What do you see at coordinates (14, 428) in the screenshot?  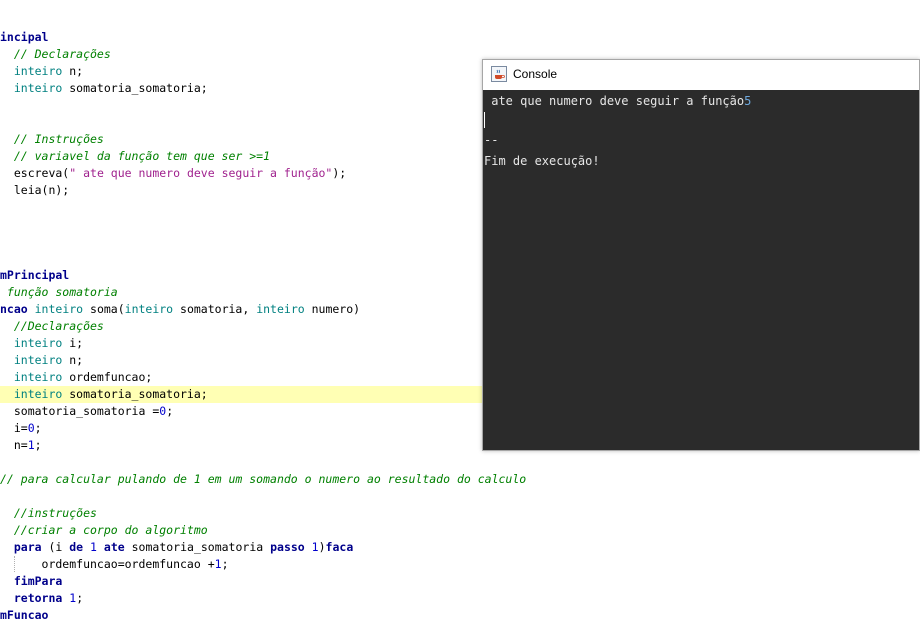 I see `code-token: i=` at bounding box center [14, 428].